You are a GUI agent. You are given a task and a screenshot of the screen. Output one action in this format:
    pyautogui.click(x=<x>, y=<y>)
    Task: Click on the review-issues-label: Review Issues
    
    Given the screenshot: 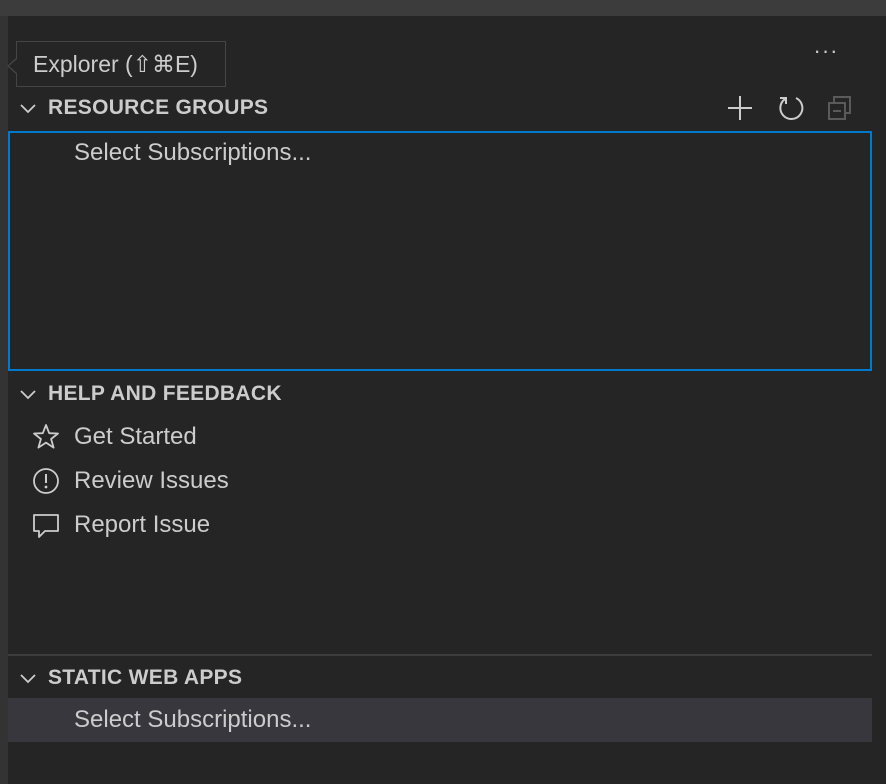 What is the action you would take?
    pyautogui.click(x=151, y=480)
    